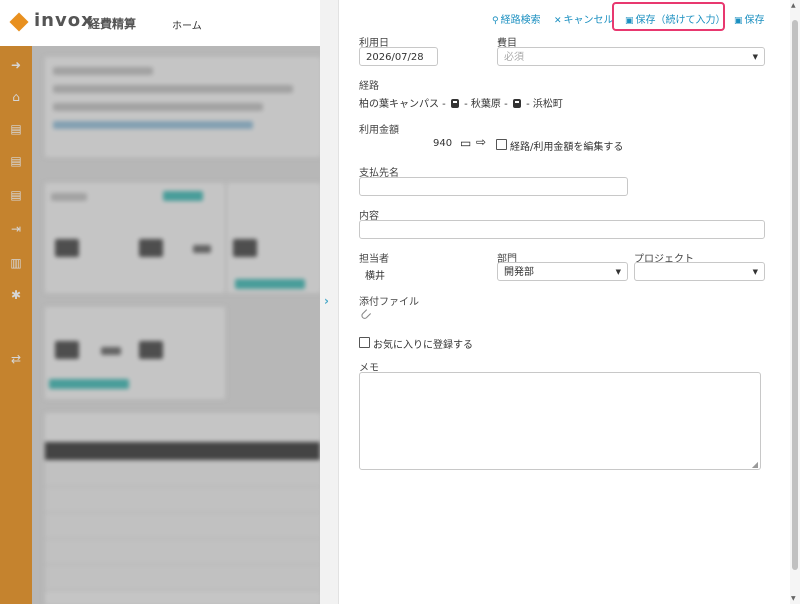 The width and height of the screenshot is (800, 604). What do you see at coordinates (495, 21) in the screenshot?
I see `search-icon: ⚲` at bounding box center [495, 21].